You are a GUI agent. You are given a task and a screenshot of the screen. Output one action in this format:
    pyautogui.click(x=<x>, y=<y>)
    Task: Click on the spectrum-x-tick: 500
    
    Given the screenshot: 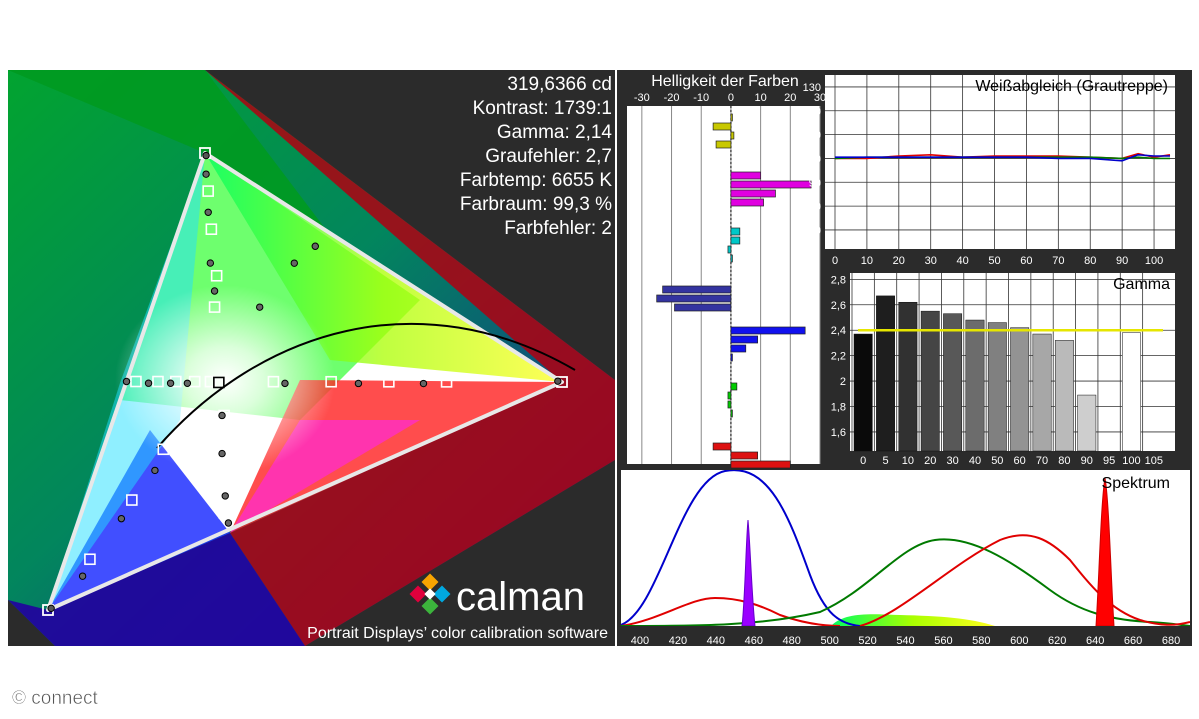 What is the action you would take?
    pyautogui.click(x=829, y=641)
    